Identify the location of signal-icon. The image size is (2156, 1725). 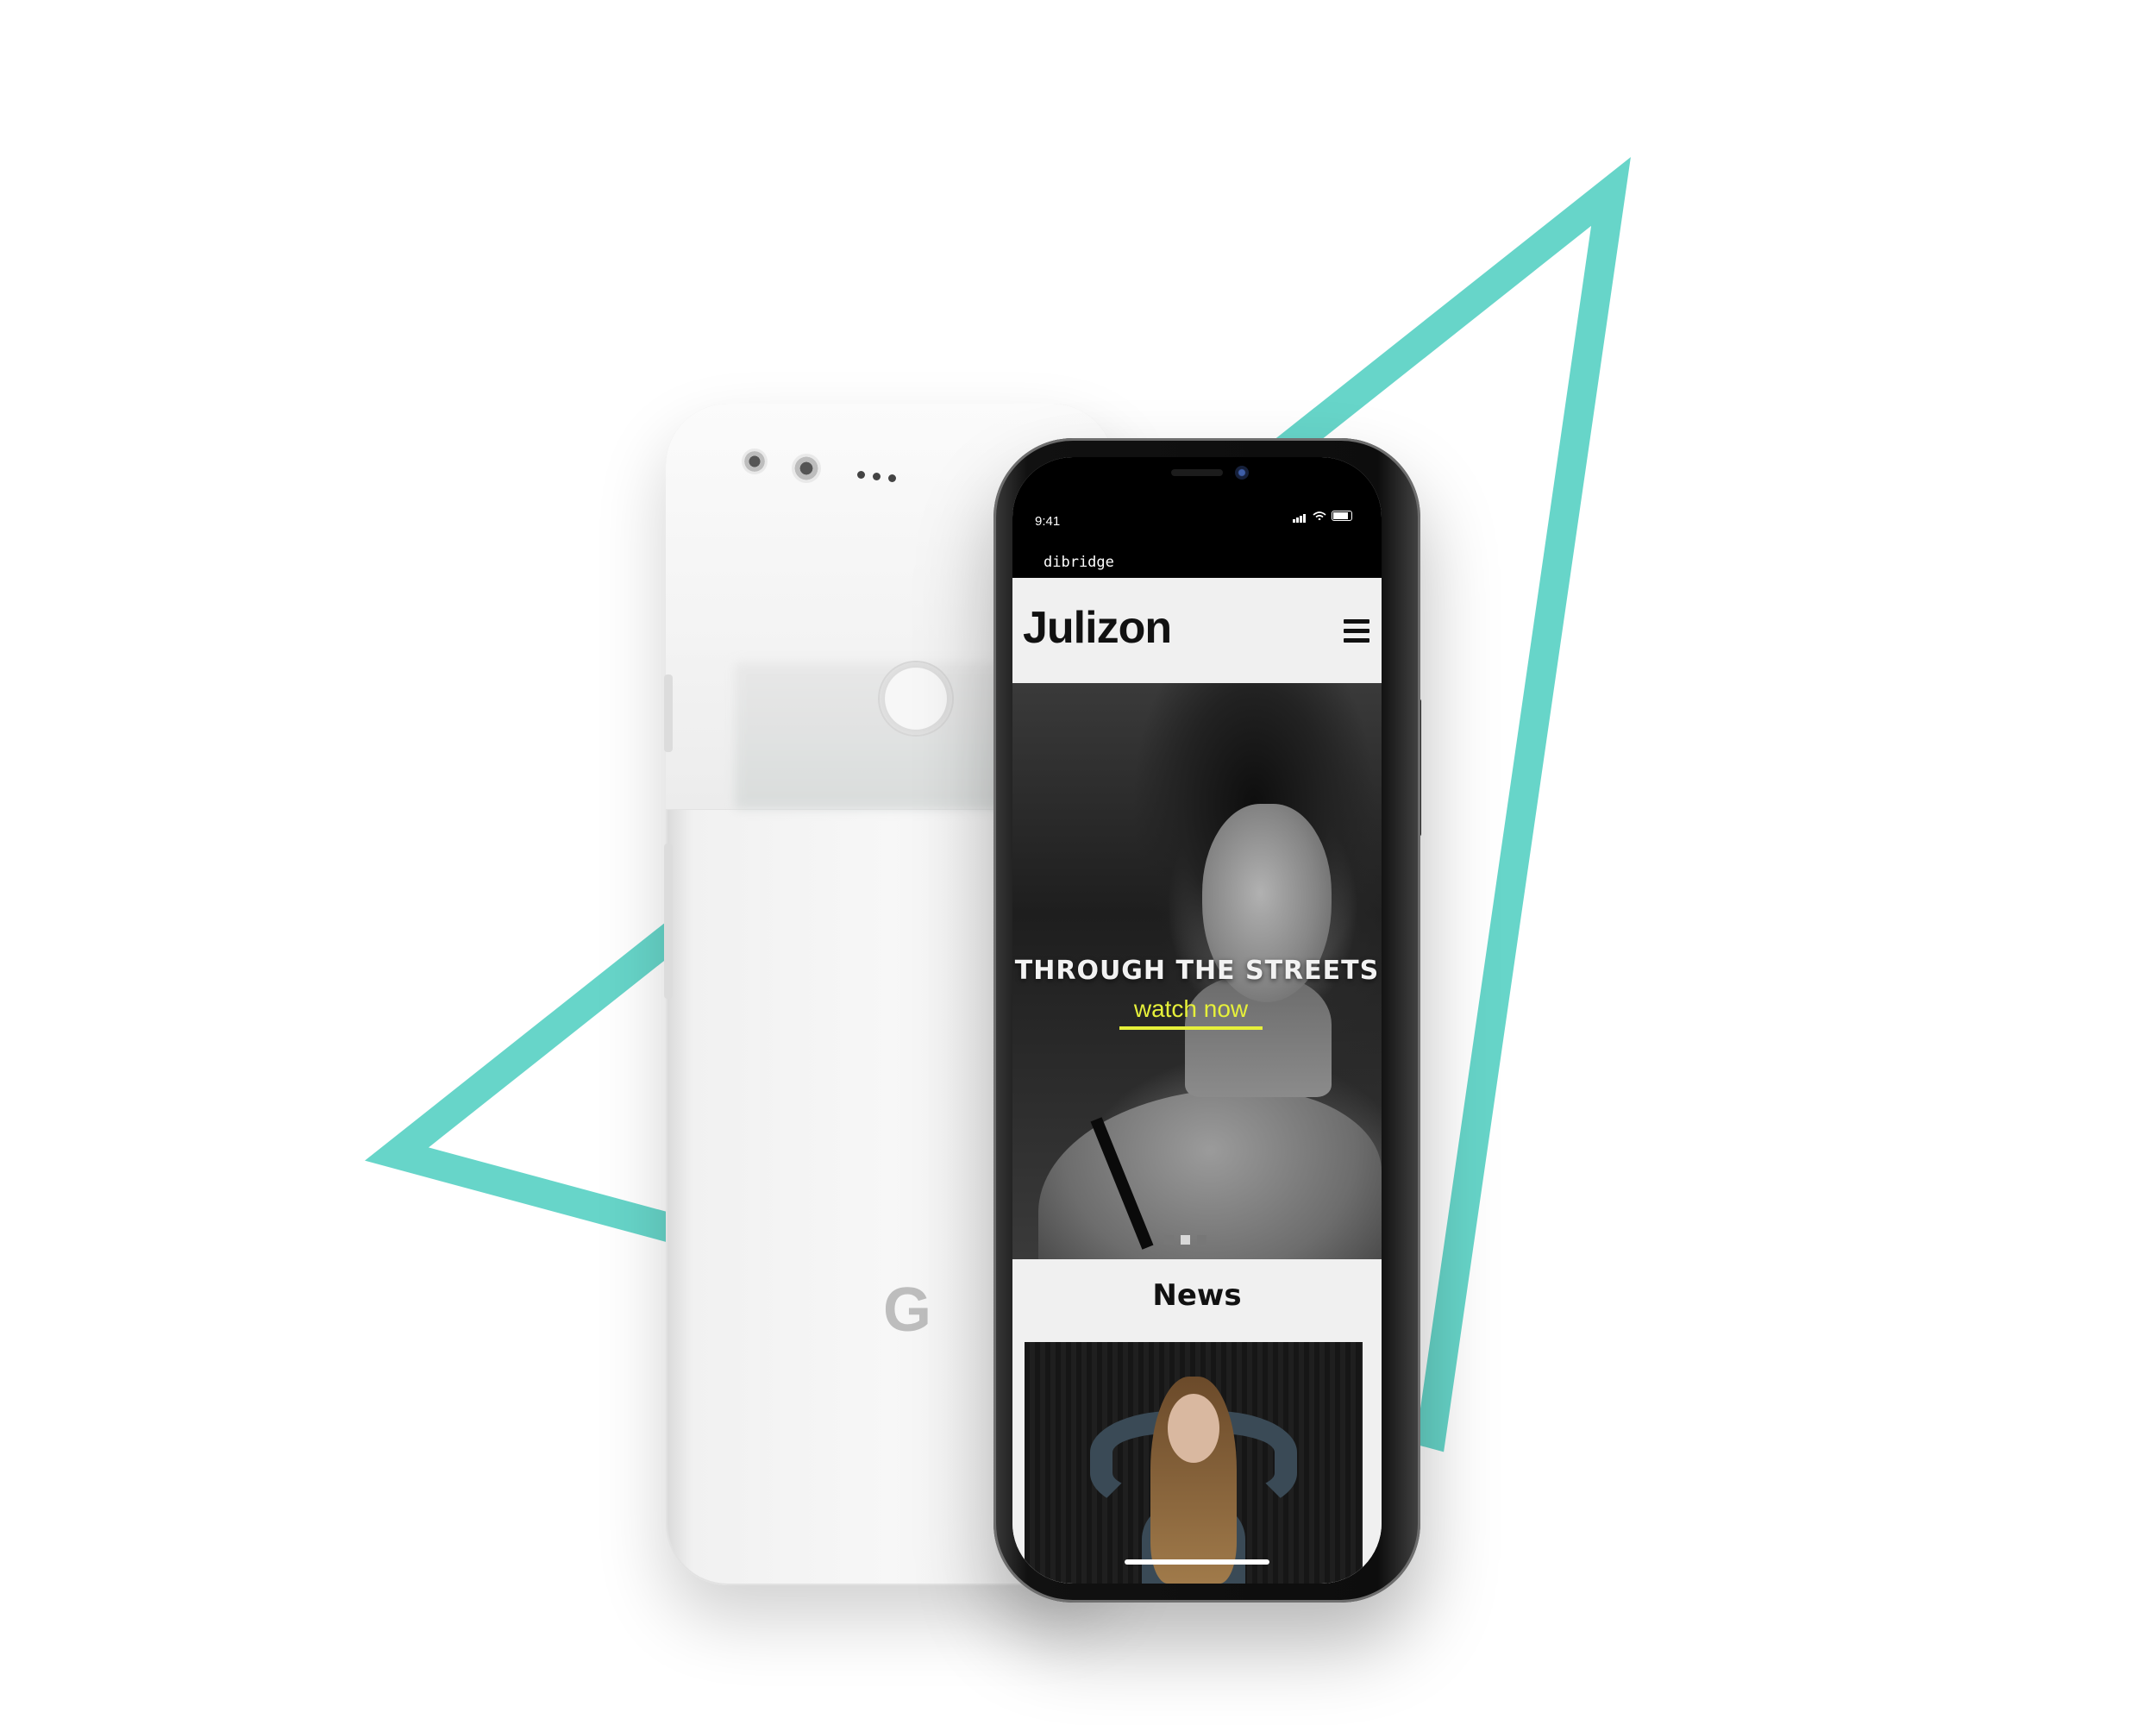
(1300, 516).